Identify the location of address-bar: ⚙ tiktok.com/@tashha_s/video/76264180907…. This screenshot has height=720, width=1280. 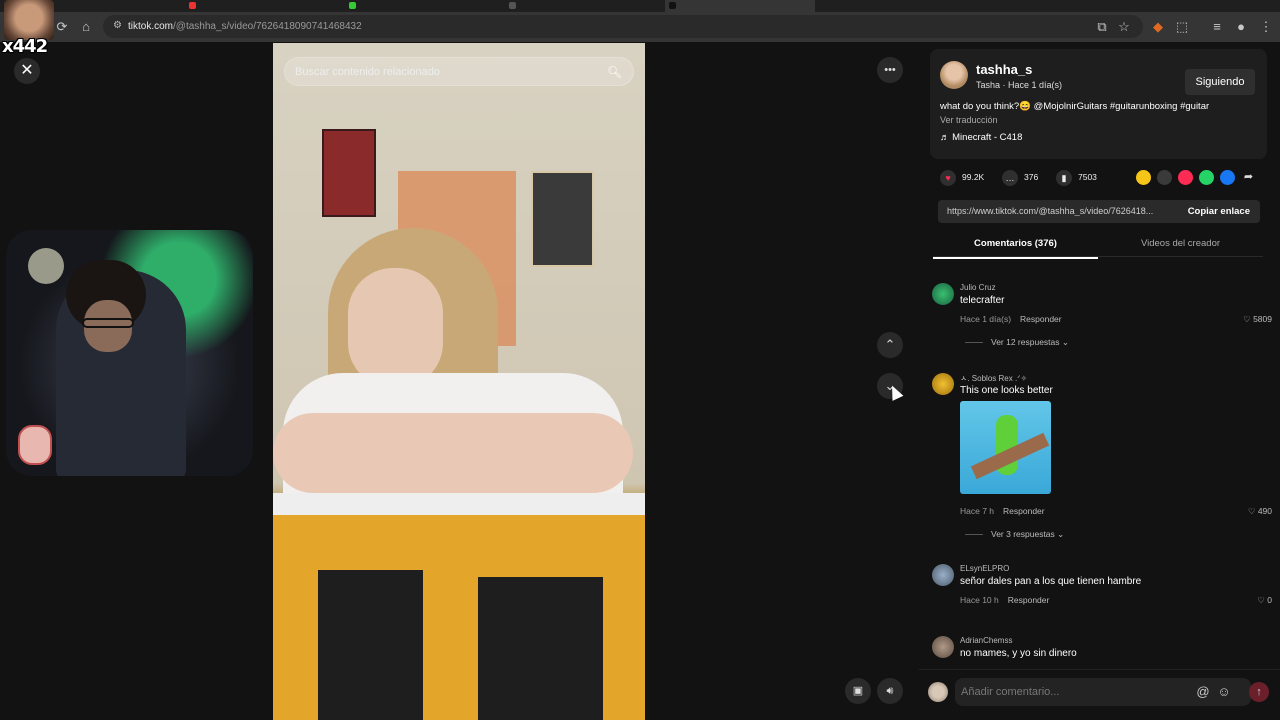
(623, 26).